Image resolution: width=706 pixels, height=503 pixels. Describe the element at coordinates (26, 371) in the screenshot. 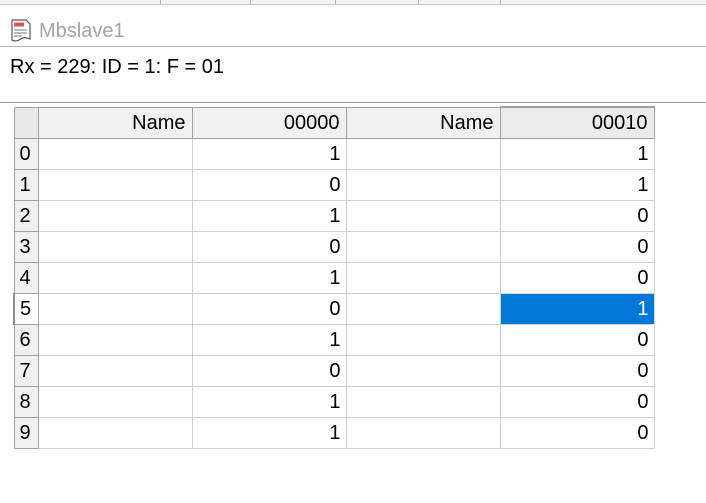

I see `row-header: 7` at that location.